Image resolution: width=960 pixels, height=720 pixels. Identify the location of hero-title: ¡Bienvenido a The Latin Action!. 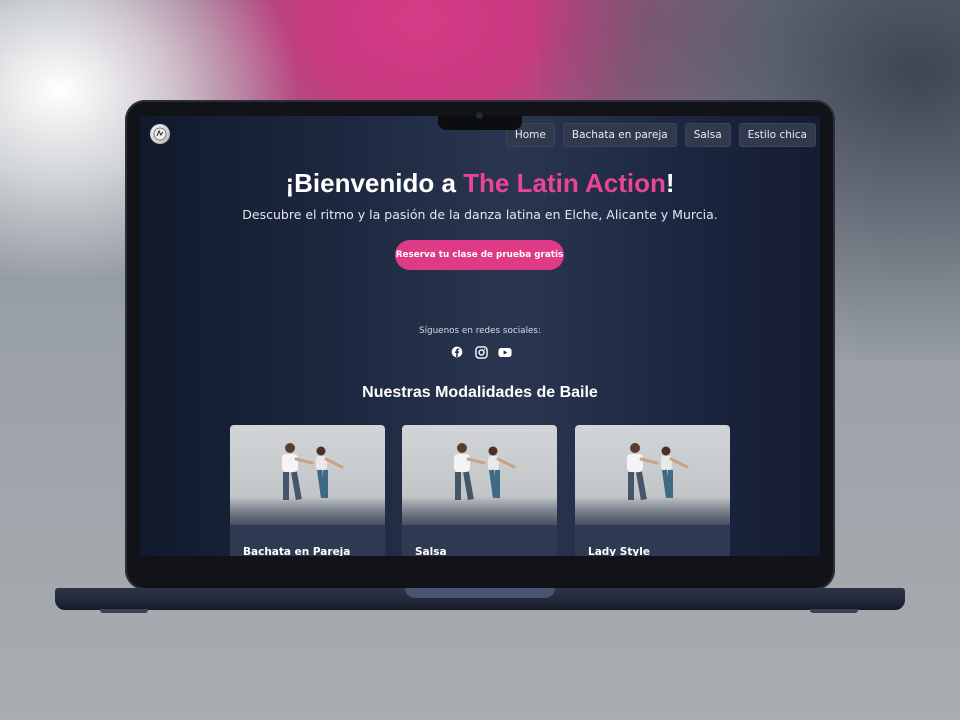
(480, 183).